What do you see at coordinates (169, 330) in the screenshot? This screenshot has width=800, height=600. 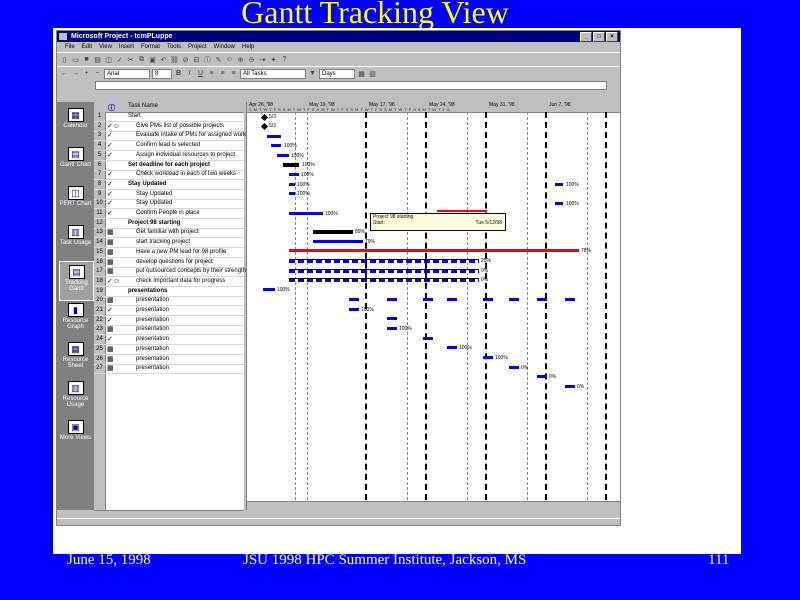 I see `table-row: 23 ▦ presentation` at bounding box center [169, 330].